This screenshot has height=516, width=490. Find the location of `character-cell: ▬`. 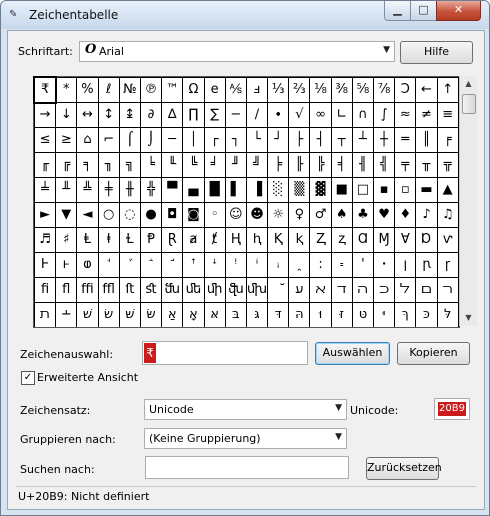

character-cell: ▬ is located at coordinates (426, 190).